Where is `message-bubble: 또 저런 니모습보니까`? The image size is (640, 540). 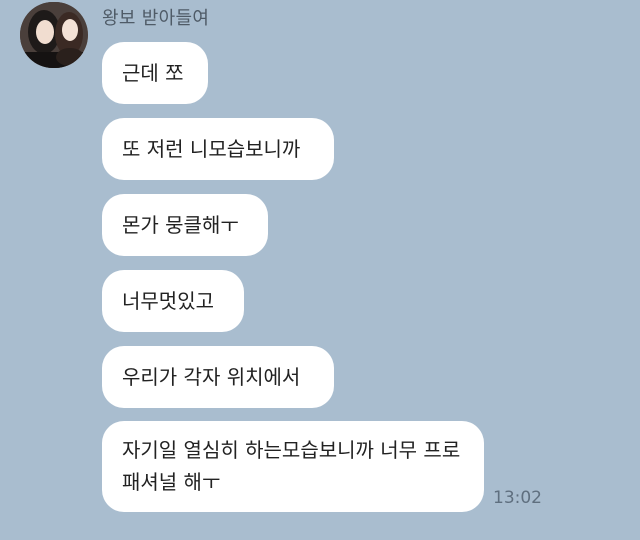 message-bubble: 또 저런 니모습보니까 is located at coordinates (218, 149).